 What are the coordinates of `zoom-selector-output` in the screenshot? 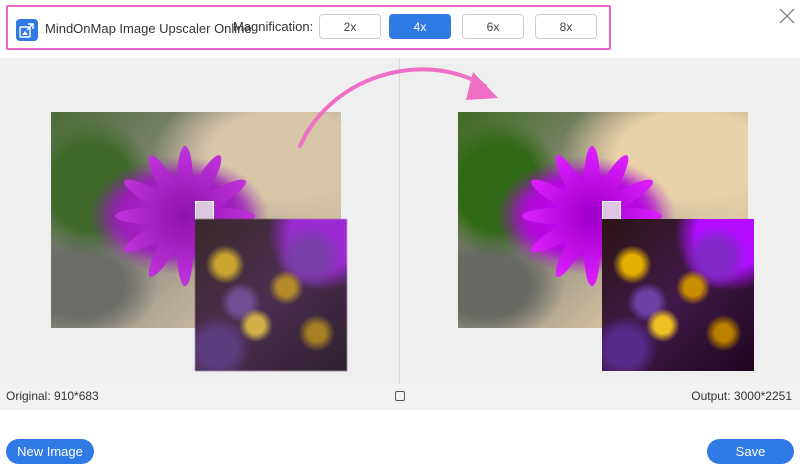 It's located at (611, 210).